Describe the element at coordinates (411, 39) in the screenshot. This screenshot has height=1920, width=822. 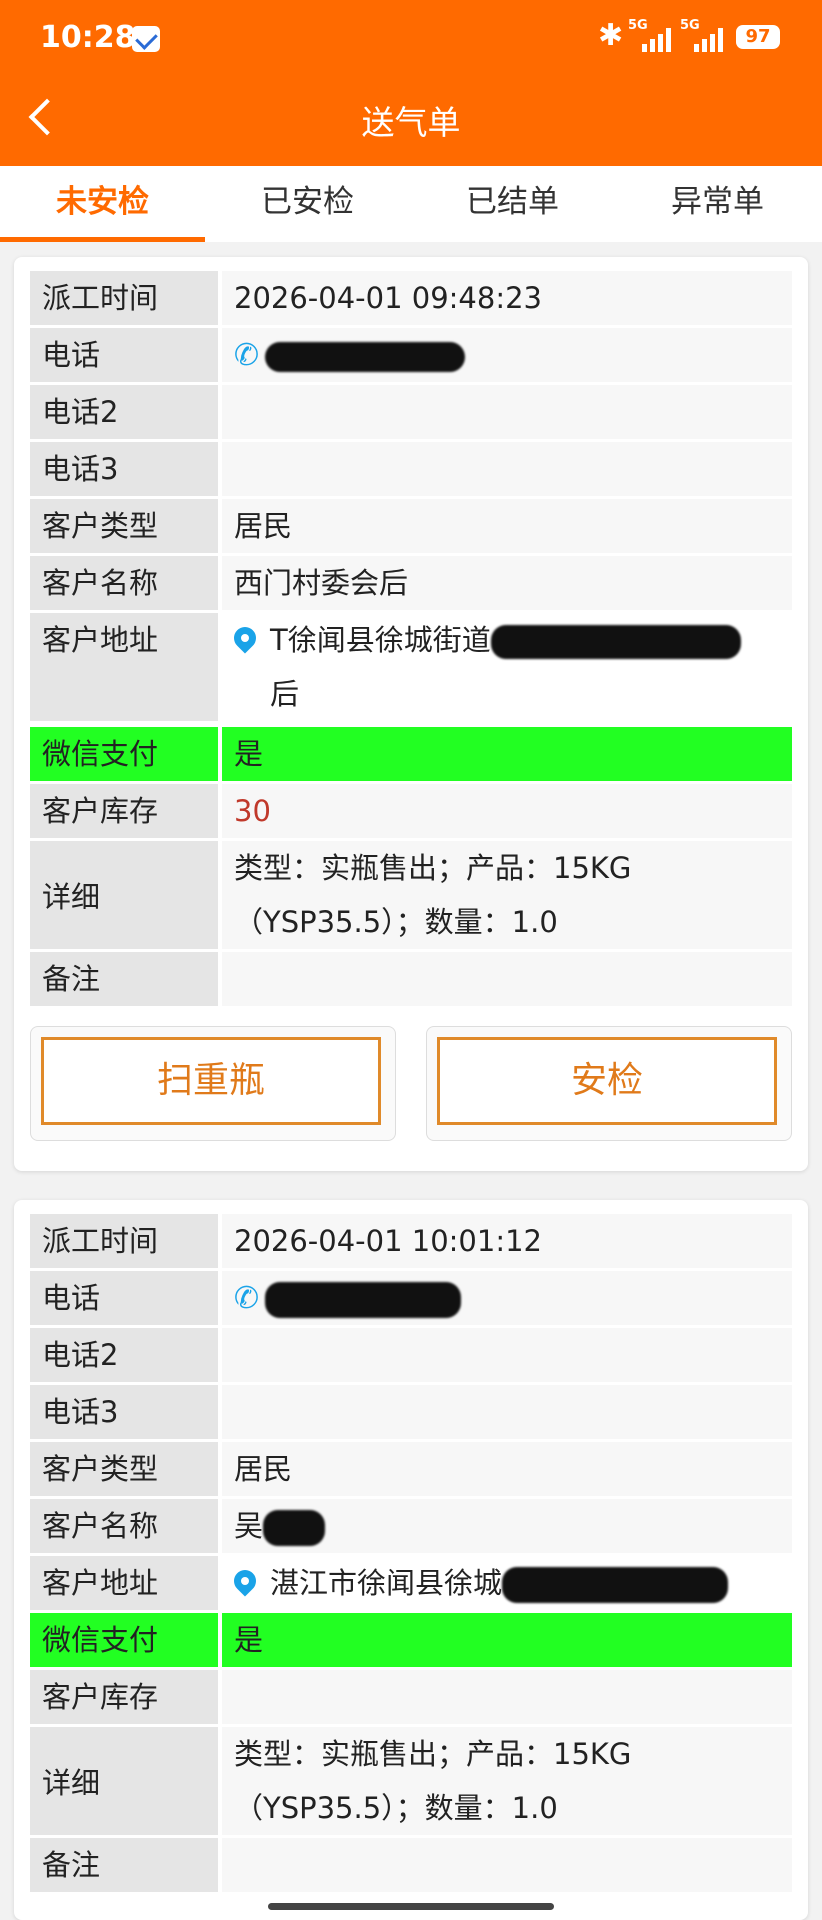
I see `status-bar: 10:28 ✱ 5G 5G 97` at that location.